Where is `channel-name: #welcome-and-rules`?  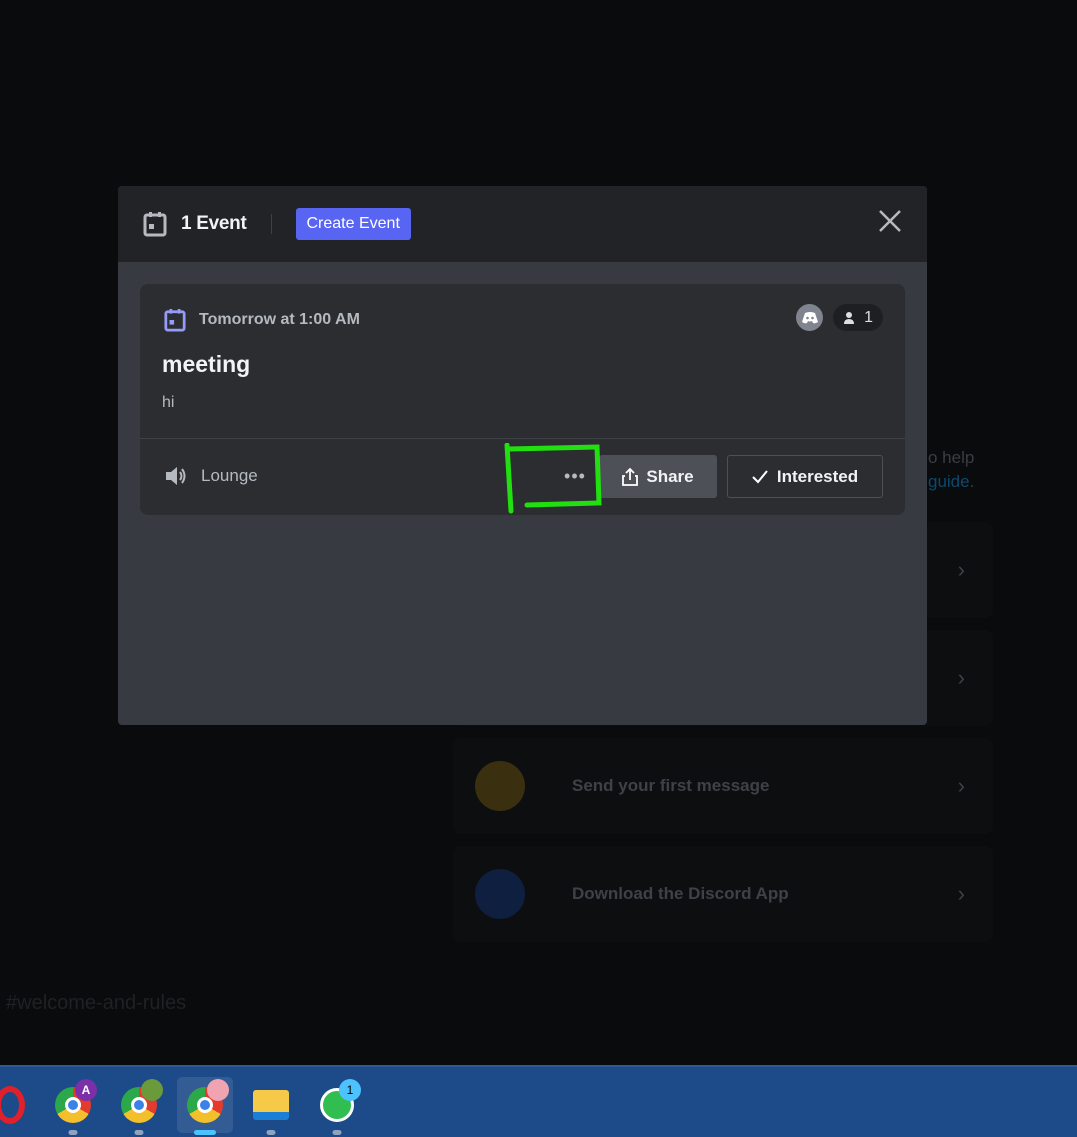 channel-name: #welcome-and-rules is located at coordinates (96, 1003).